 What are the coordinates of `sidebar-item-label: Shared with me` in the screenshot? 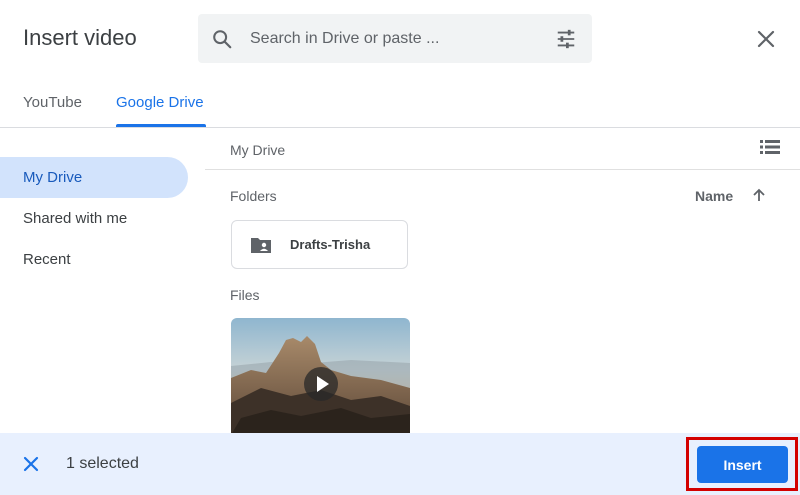 It's located at (75, 218).